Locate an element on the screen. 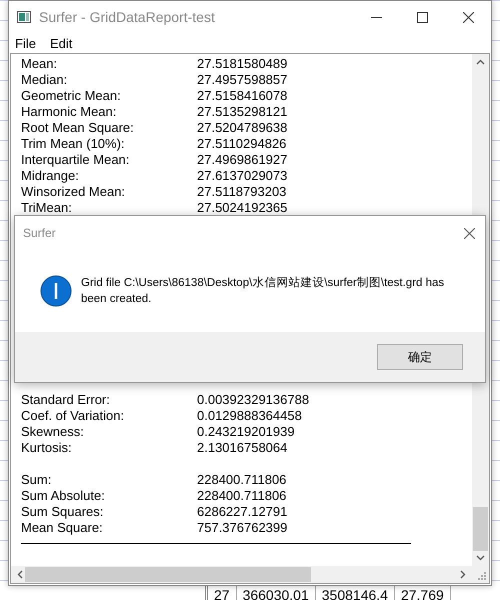 The image size is (500, 600). stat-value: 27.4969861927 is located at coordinates (242, 160).